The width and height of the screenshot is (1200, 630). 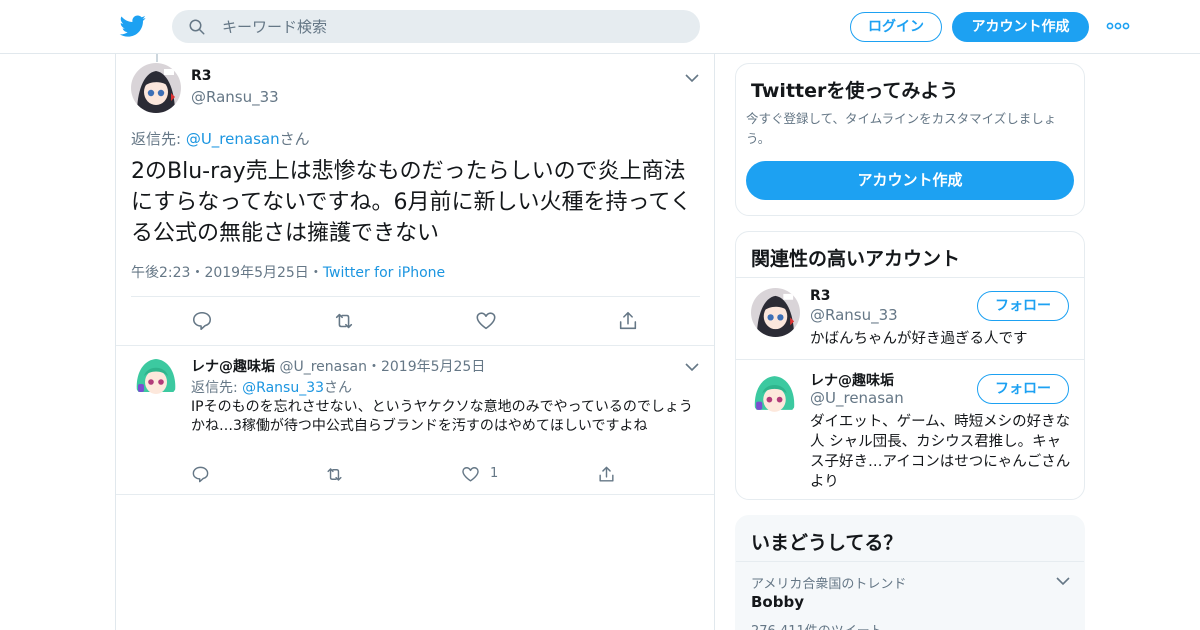 What do you see at coordinates (910, 180) in the screenshot?
I see `signup-card-button: アカウント作成` at bounding box center [910, 180].